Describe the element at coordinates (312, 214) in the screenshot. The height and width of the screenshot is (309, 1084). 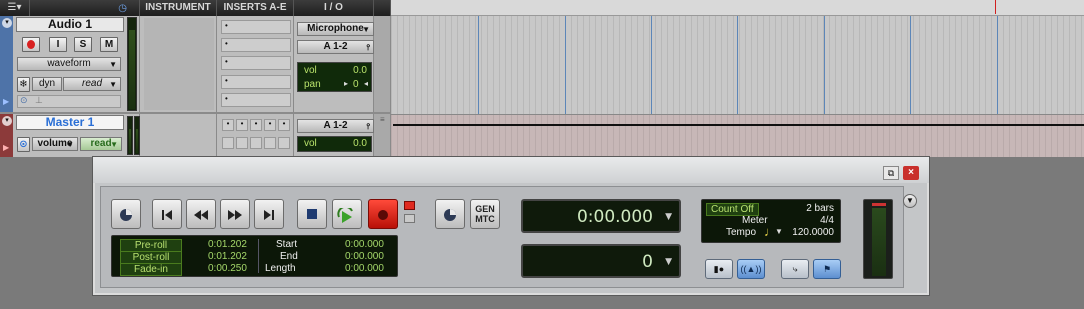
I see `stop-button` at that location.